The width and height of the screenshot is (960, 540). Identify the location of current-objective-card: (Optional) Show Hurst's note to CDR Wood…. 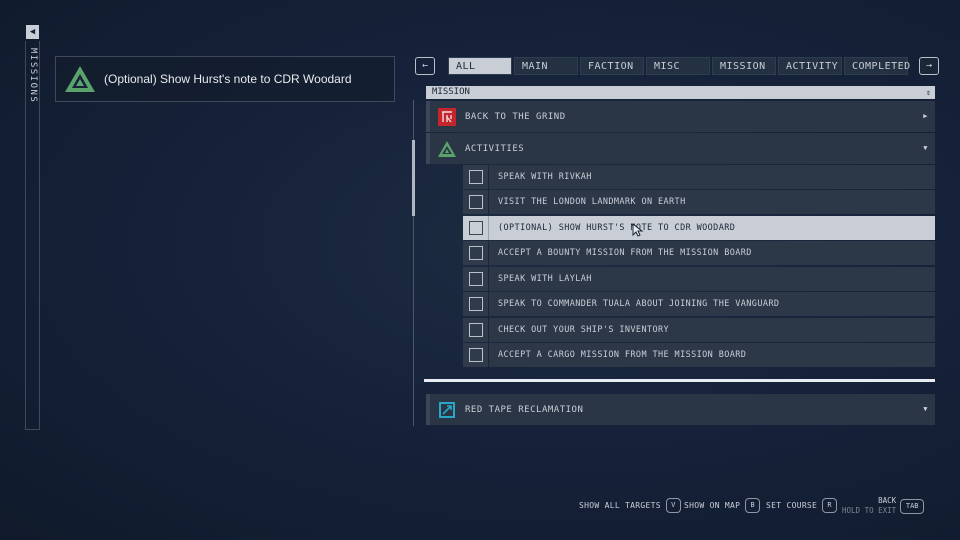
(225, 79).